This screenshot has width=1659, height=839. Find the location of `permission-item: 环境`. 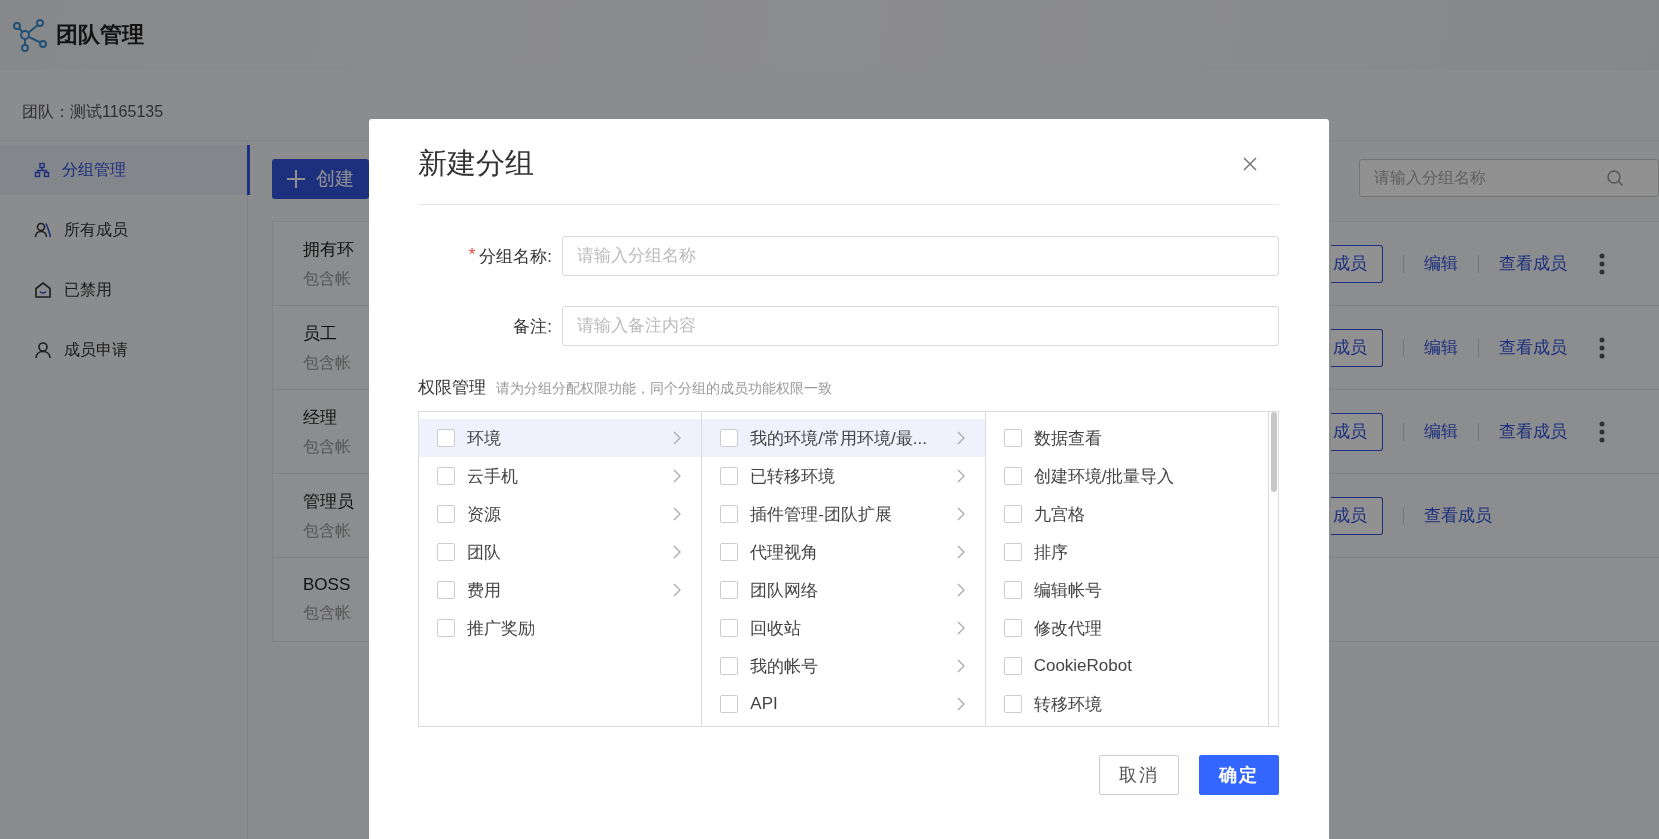

permission-item: 环境 is located at coordinates (560, 438).